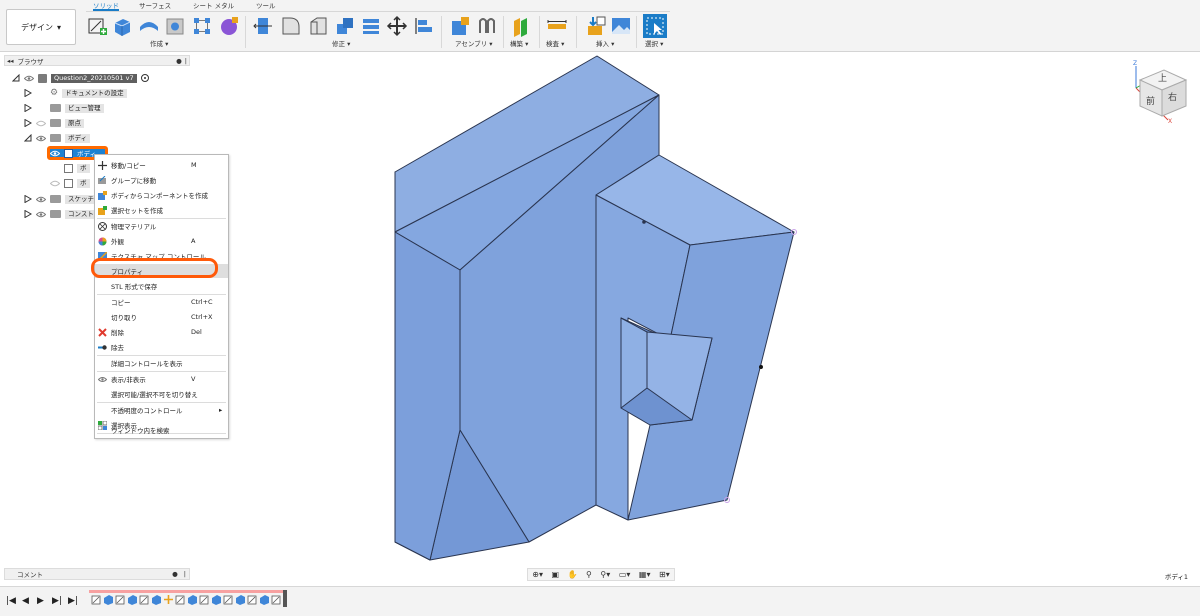  I want to click on tree-row-origin: 原点, so click(54, 123).